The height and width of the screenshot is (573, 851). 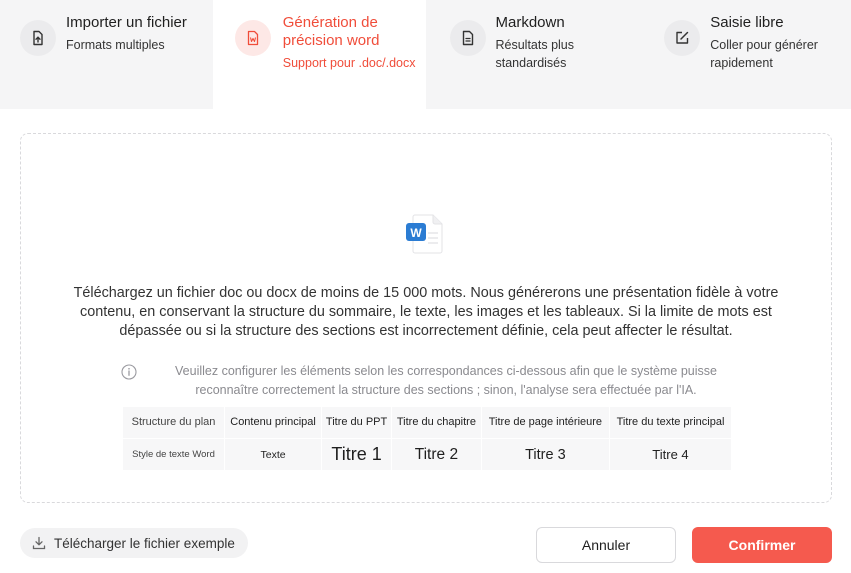 I want to click on style-cell: Titre 2, so click(x=436, y=454).